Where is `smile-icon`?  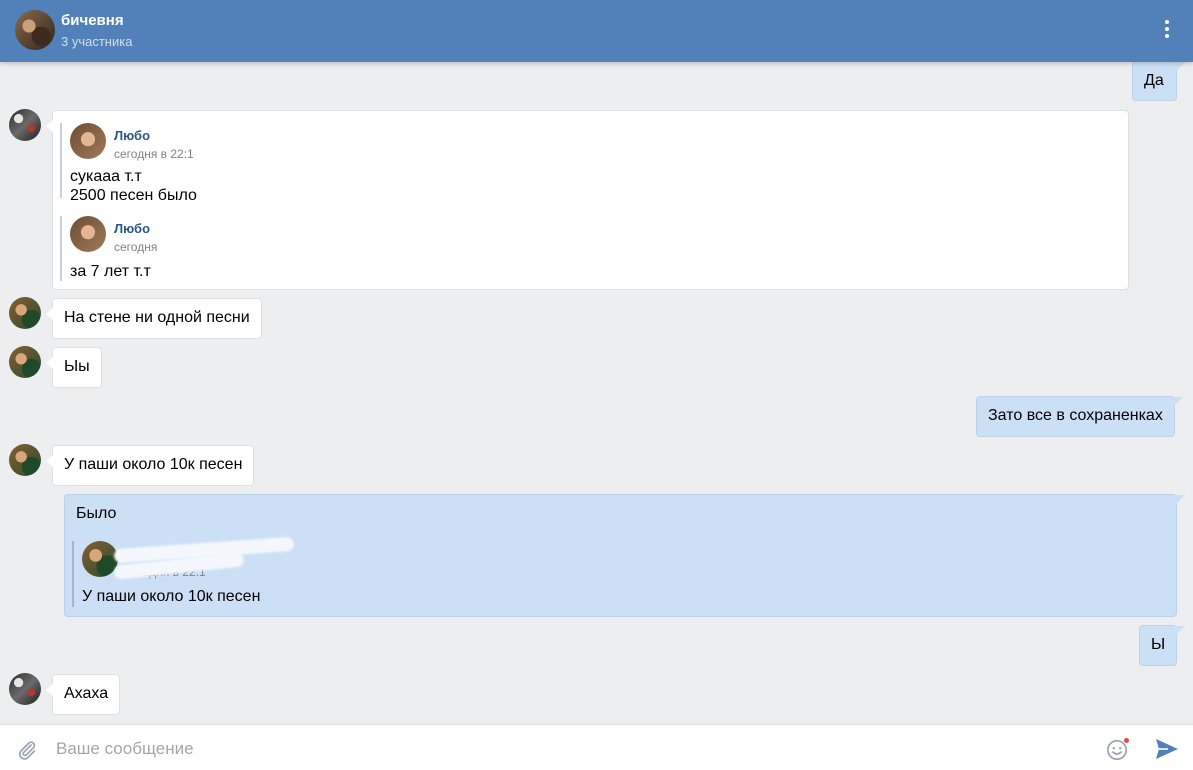
smile-icon is located at coordinates (1118, 749).